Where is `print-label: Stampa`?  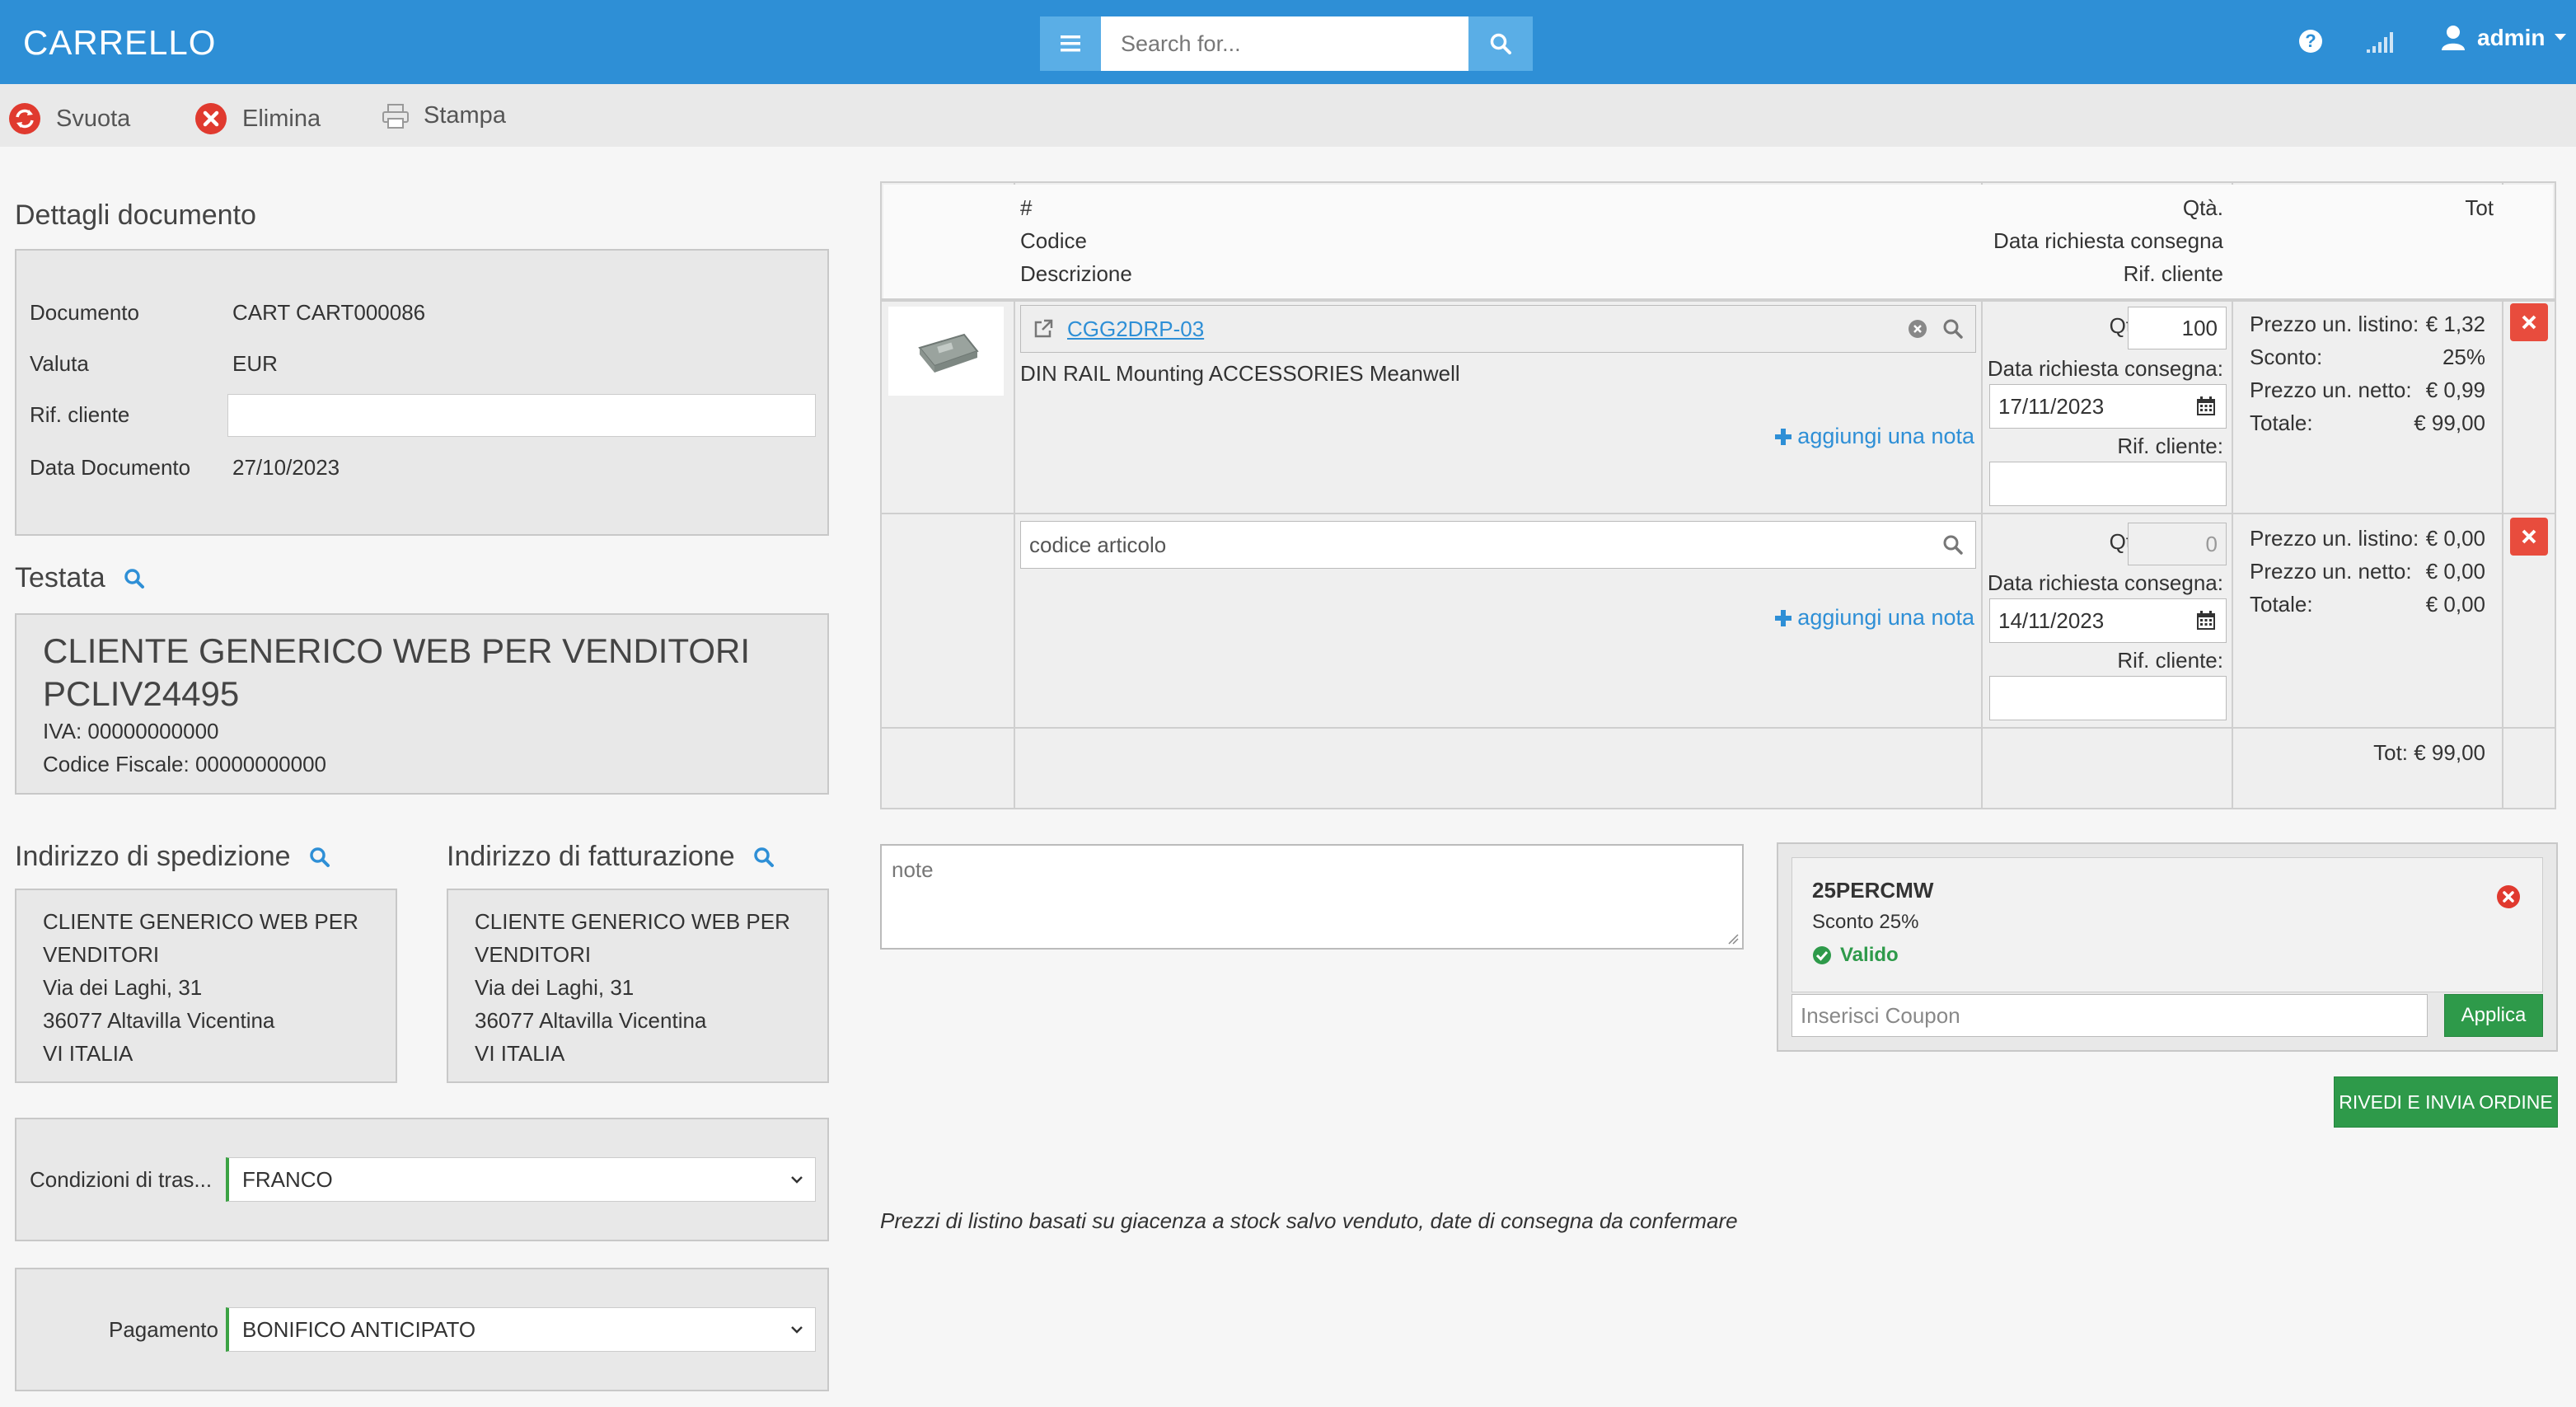 print-label: Stampa is located at coordinates (465, 116).